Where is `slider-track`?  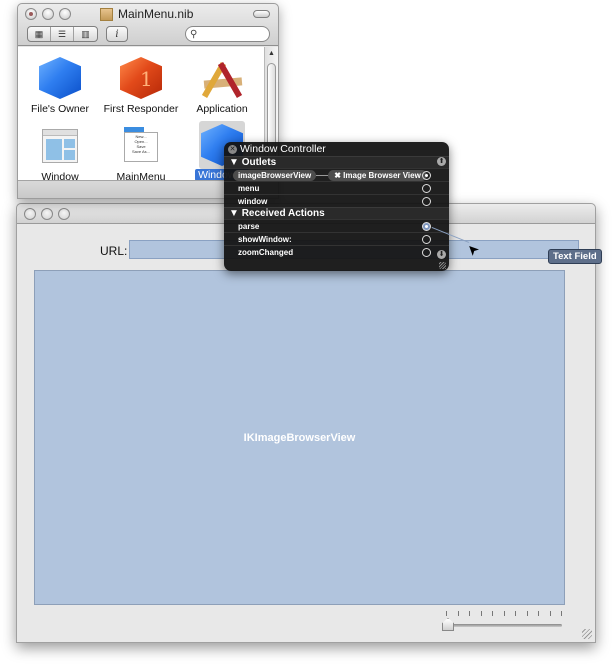
slider-track is located at coordinates (504, 625).